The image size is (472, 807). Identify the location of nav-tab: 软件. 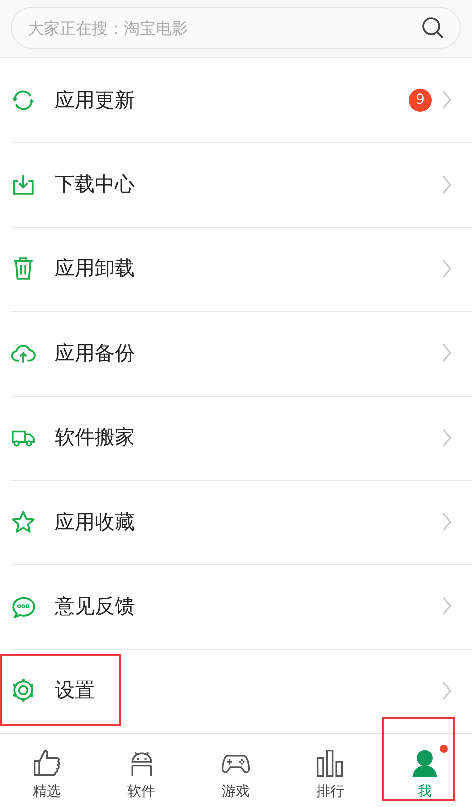
(141, 770).